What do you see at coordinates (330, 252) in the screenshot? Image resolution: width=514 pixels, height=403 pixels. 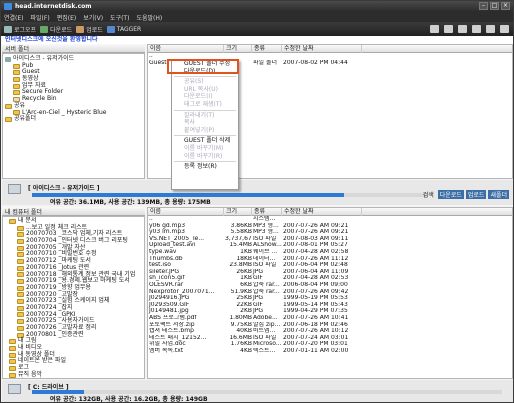 I see `table-row: type.wav 1KB 웨이브 ... 2007-04-28 AM 02:58` at bounding box center [330, 252].